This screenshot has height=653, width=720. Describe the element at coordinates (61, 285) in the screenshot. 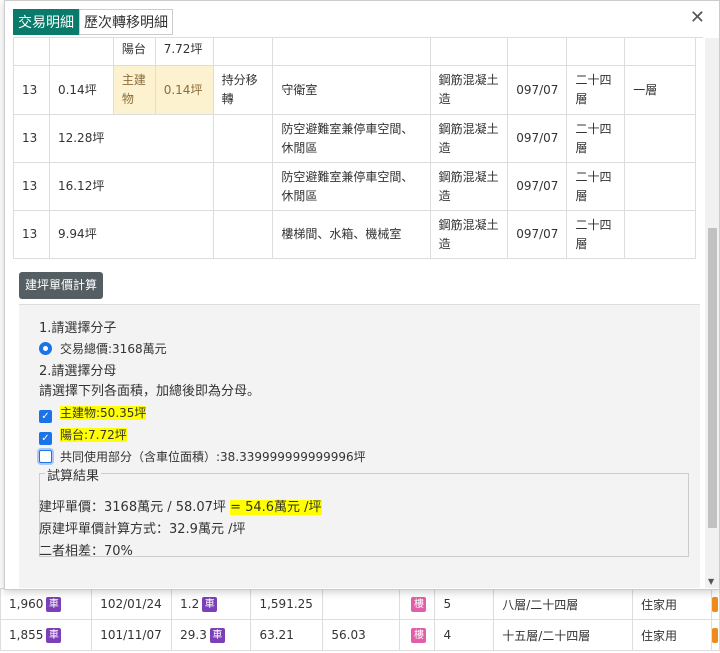

I see `calc-unit-price-button: 建坪單價計算` at that location.